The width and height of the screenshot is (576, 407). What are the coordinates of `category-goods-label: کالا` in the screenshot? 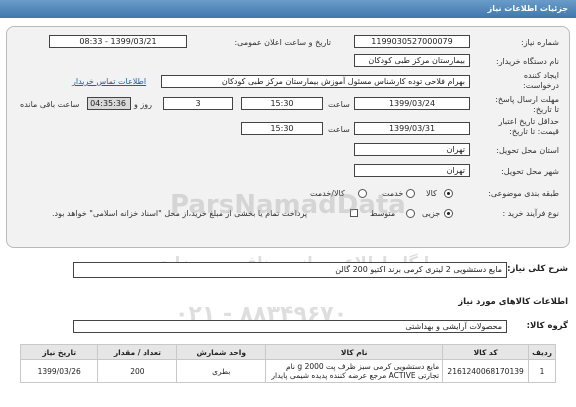 It's located at (431, 193).